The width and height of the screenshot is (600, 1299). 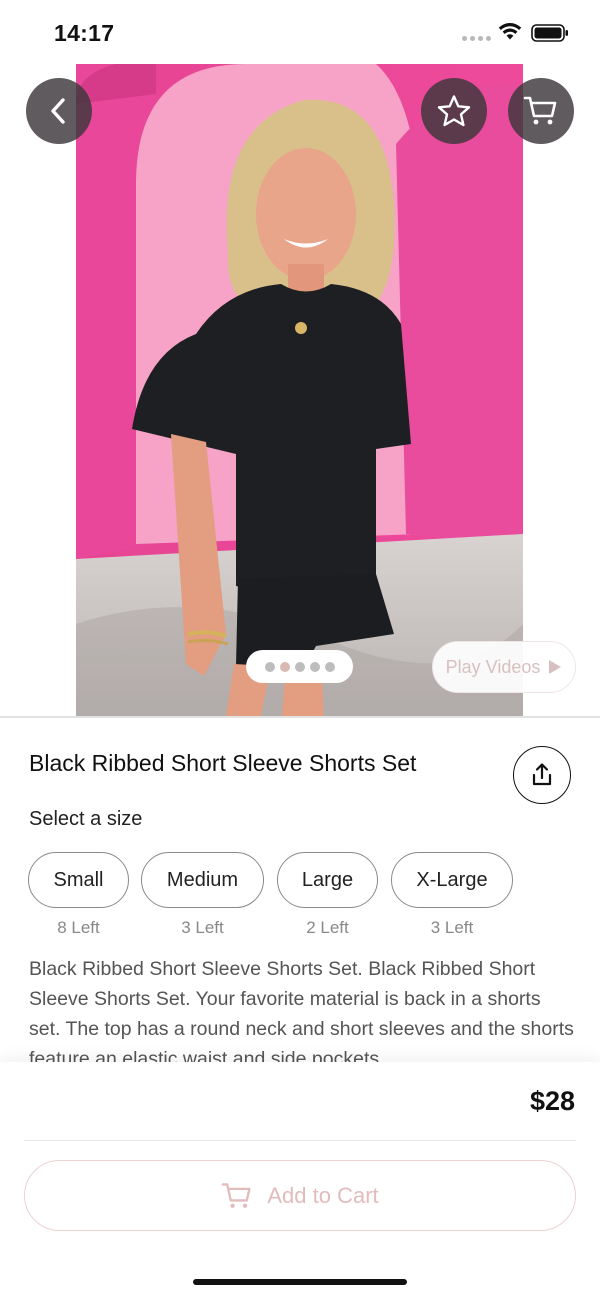 I want to click on cellular-signal-icon, so click(x=476, y=38).